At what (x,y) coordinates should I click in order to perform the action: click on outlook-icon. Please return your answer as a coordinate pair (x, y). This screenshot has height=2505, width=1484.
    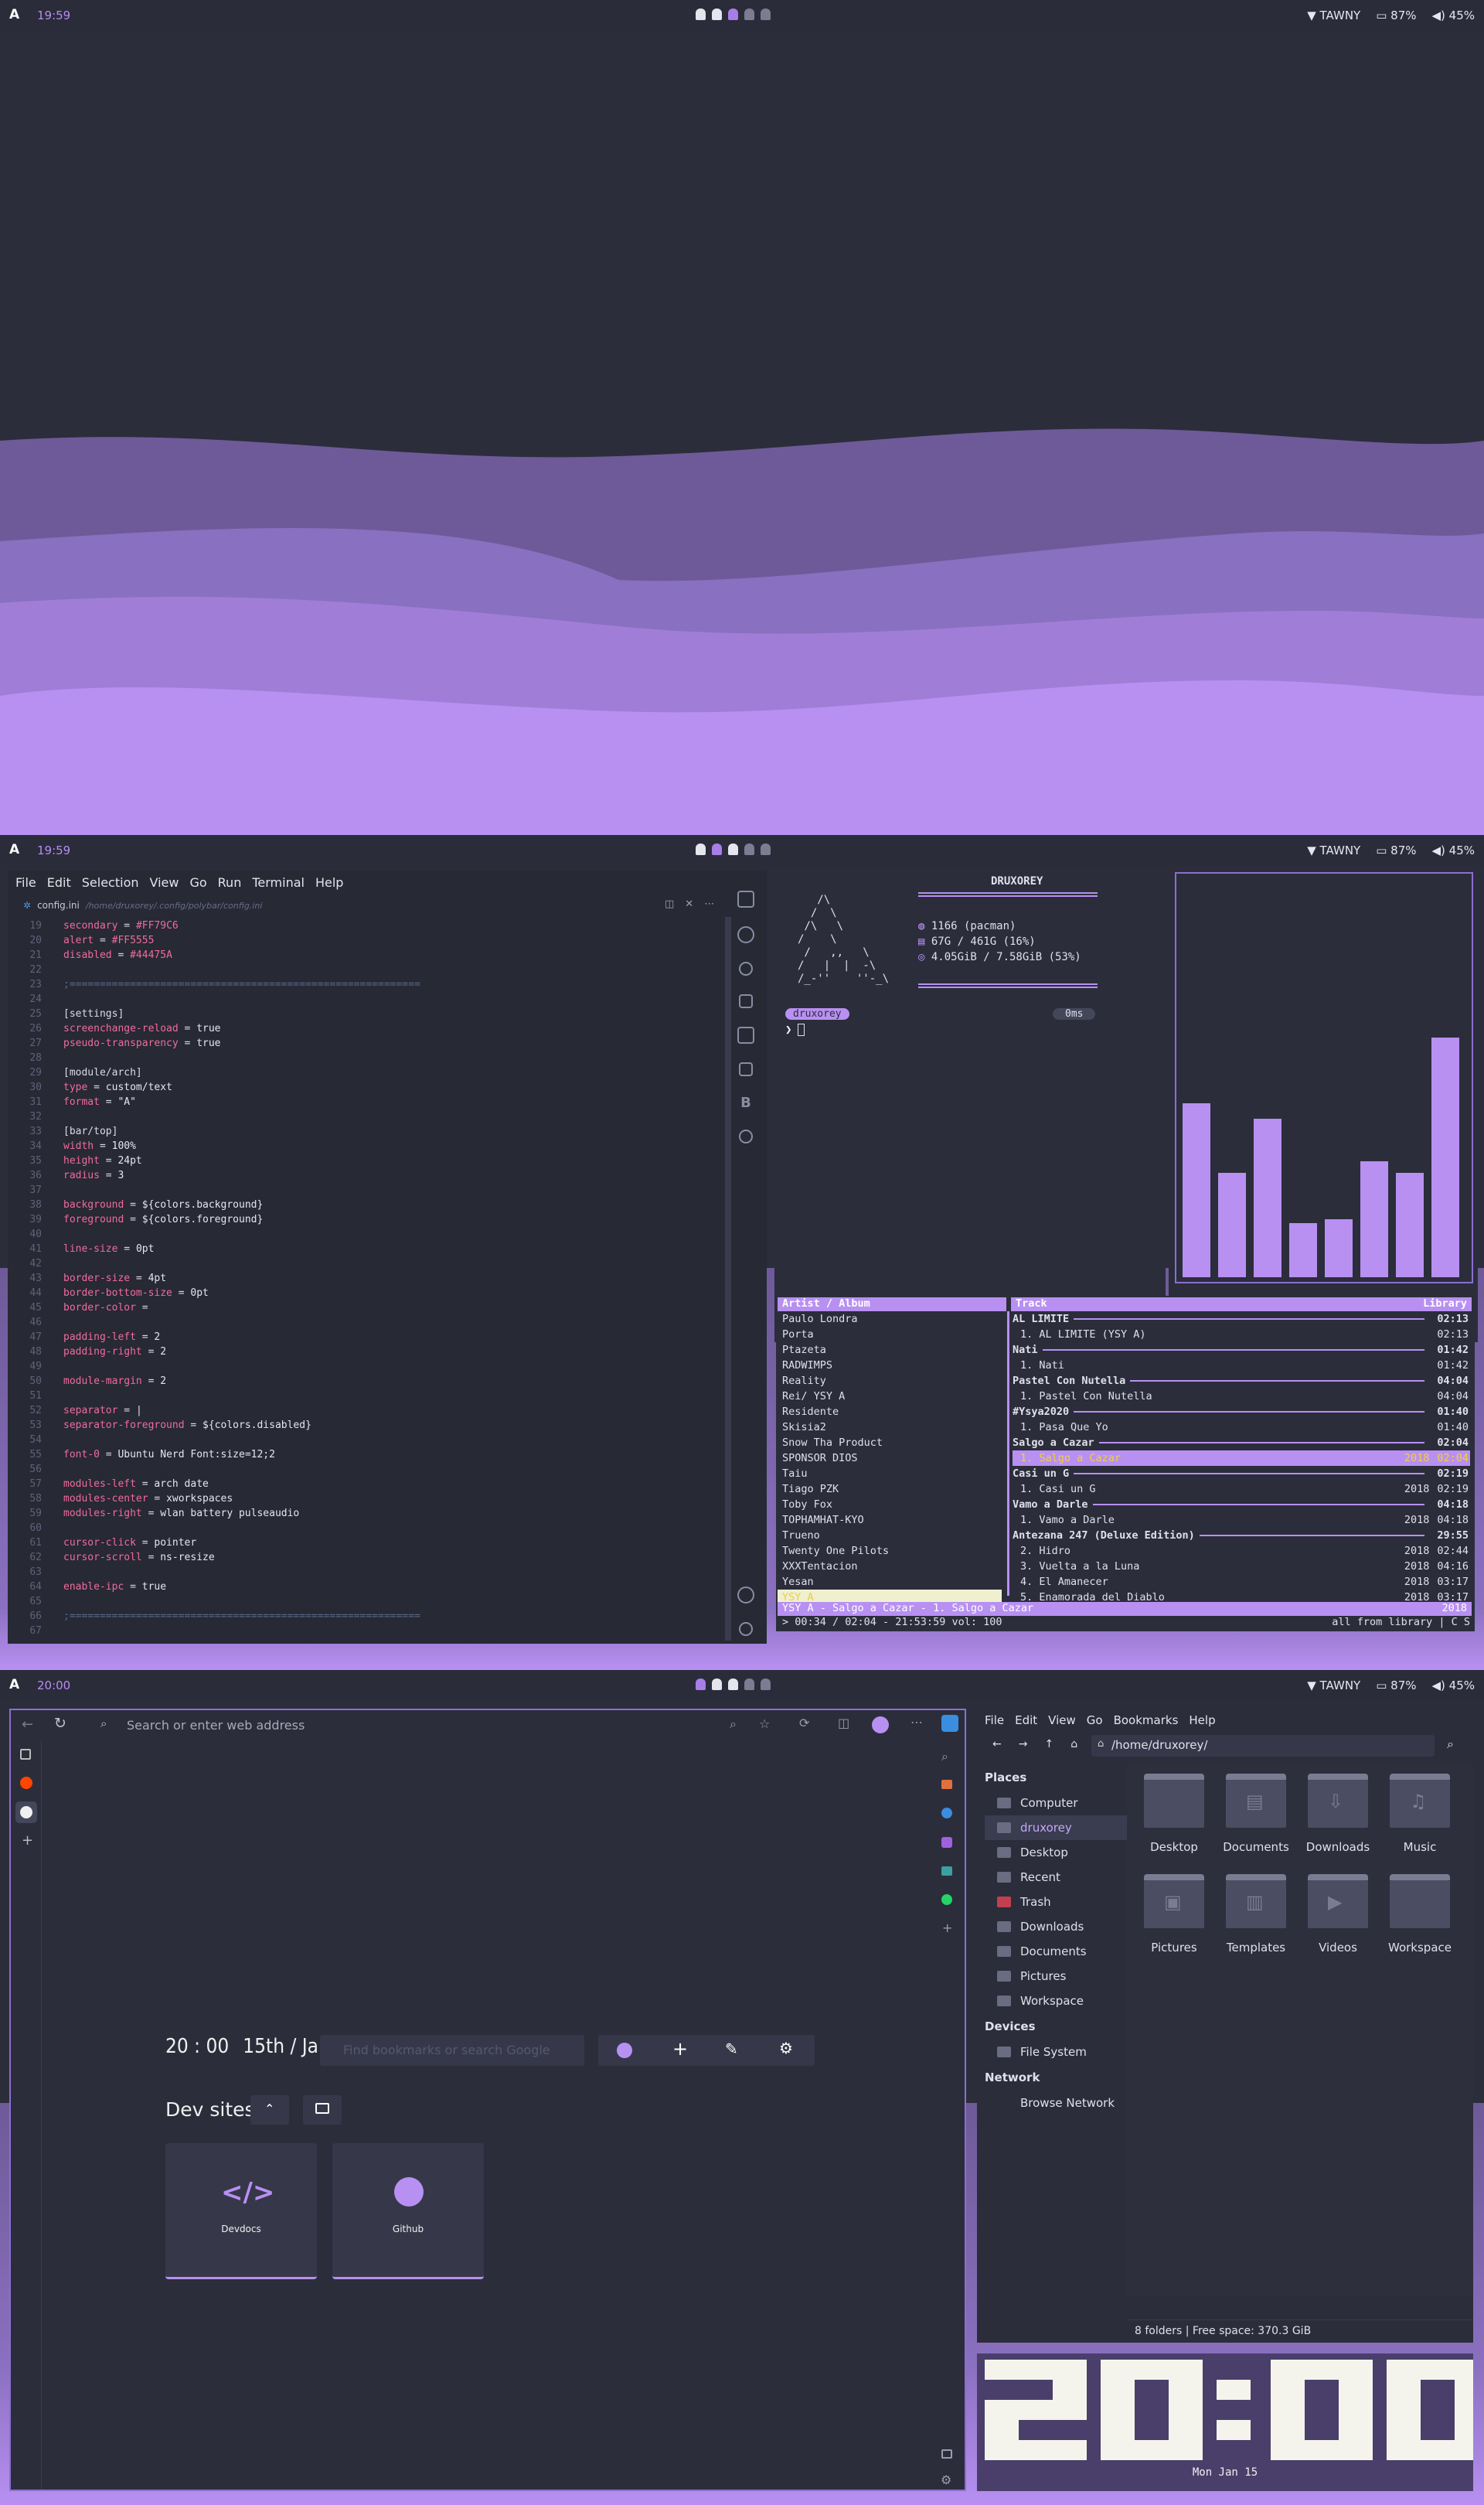
    Looking at the image, I should click on (946, 1871).